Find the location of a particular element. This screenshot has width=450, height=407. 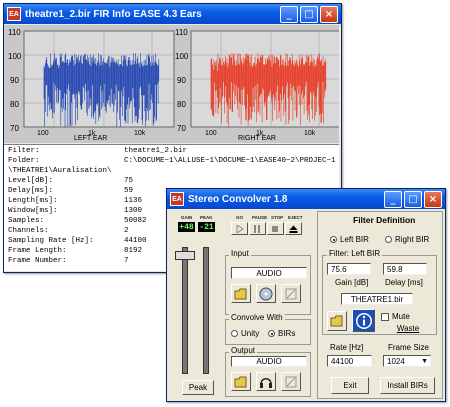

gain-fader-knob is located at coordinates (185, 255).